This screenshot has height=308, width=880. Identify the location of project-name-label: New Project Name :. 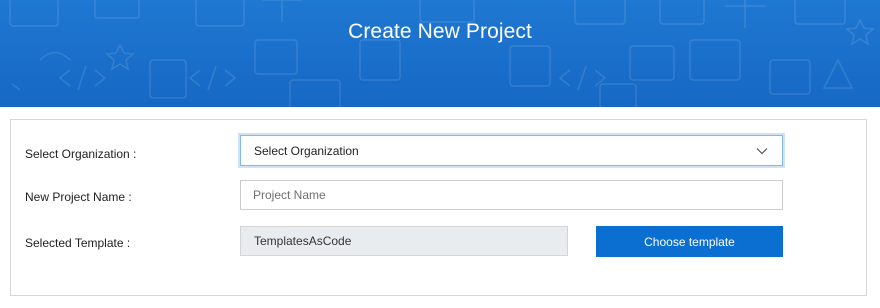
(78, 197).